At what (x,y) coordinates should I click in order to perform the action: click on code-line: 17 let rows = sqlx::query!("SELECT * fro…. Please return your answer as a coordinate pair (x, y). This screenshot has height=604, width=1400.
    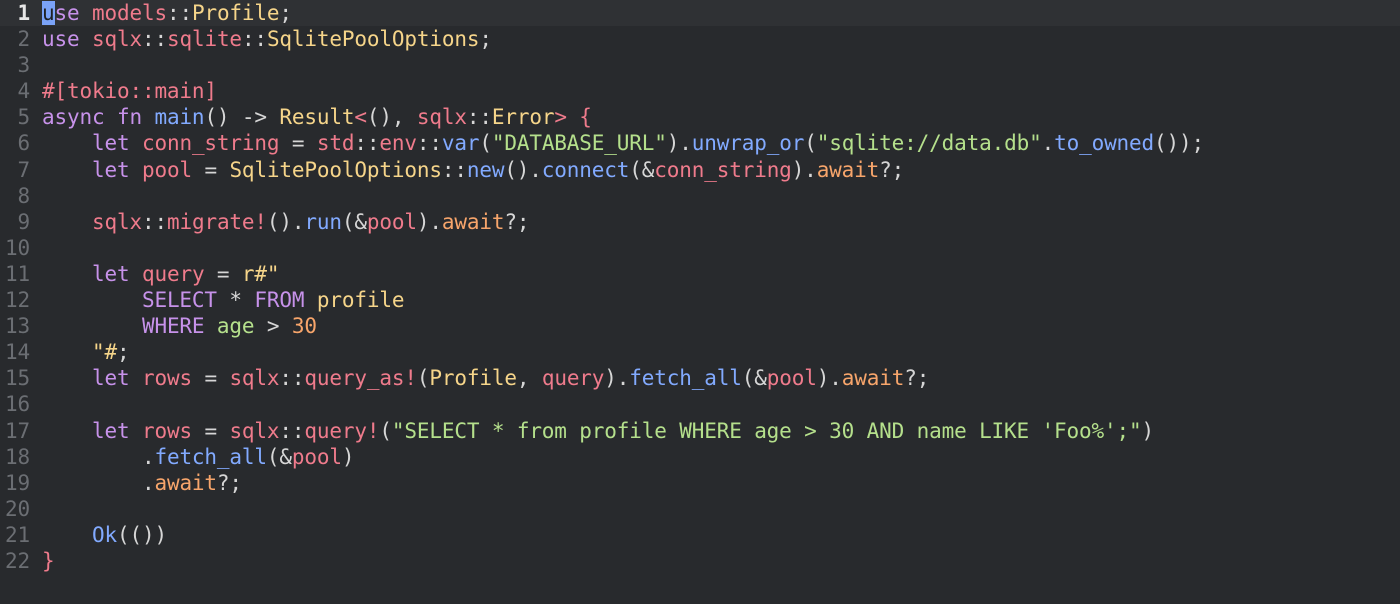
    Looking at the image, I should click on (700, 431).